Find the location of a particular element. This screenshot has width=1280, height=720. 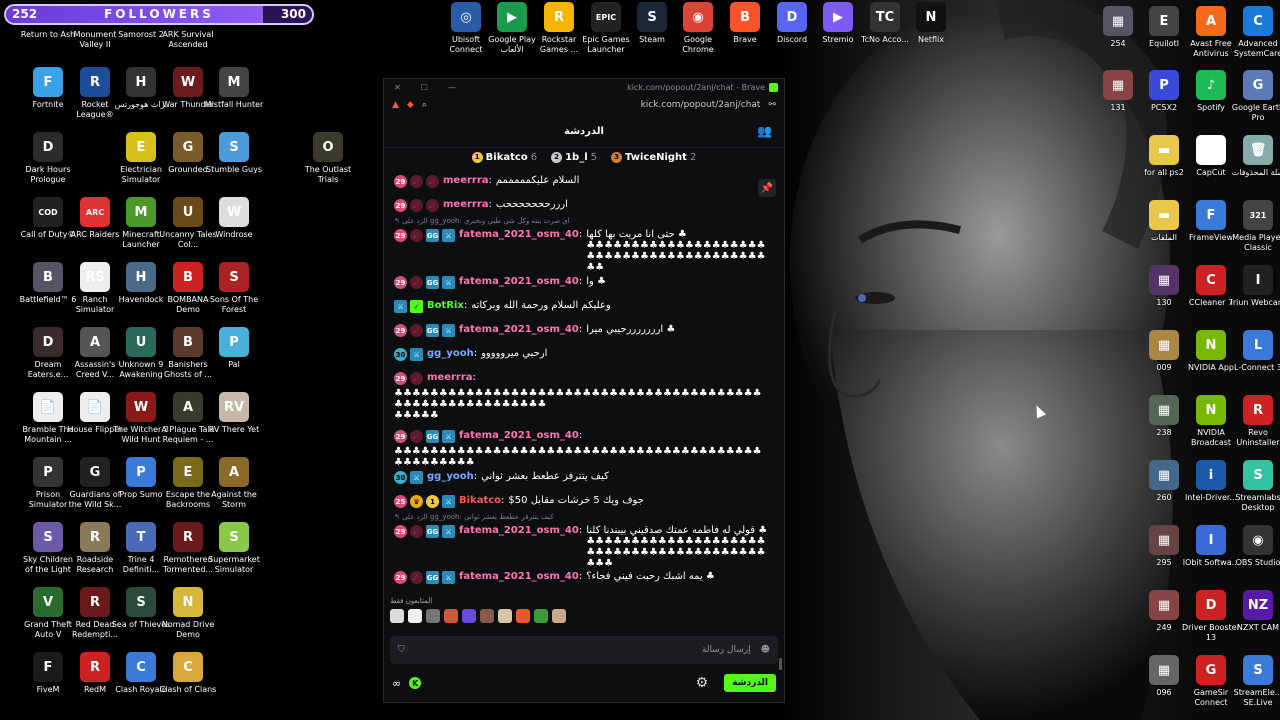

desktop-icon: 🗑 سلة المحذوفات is located at coordinates (1254, 156).